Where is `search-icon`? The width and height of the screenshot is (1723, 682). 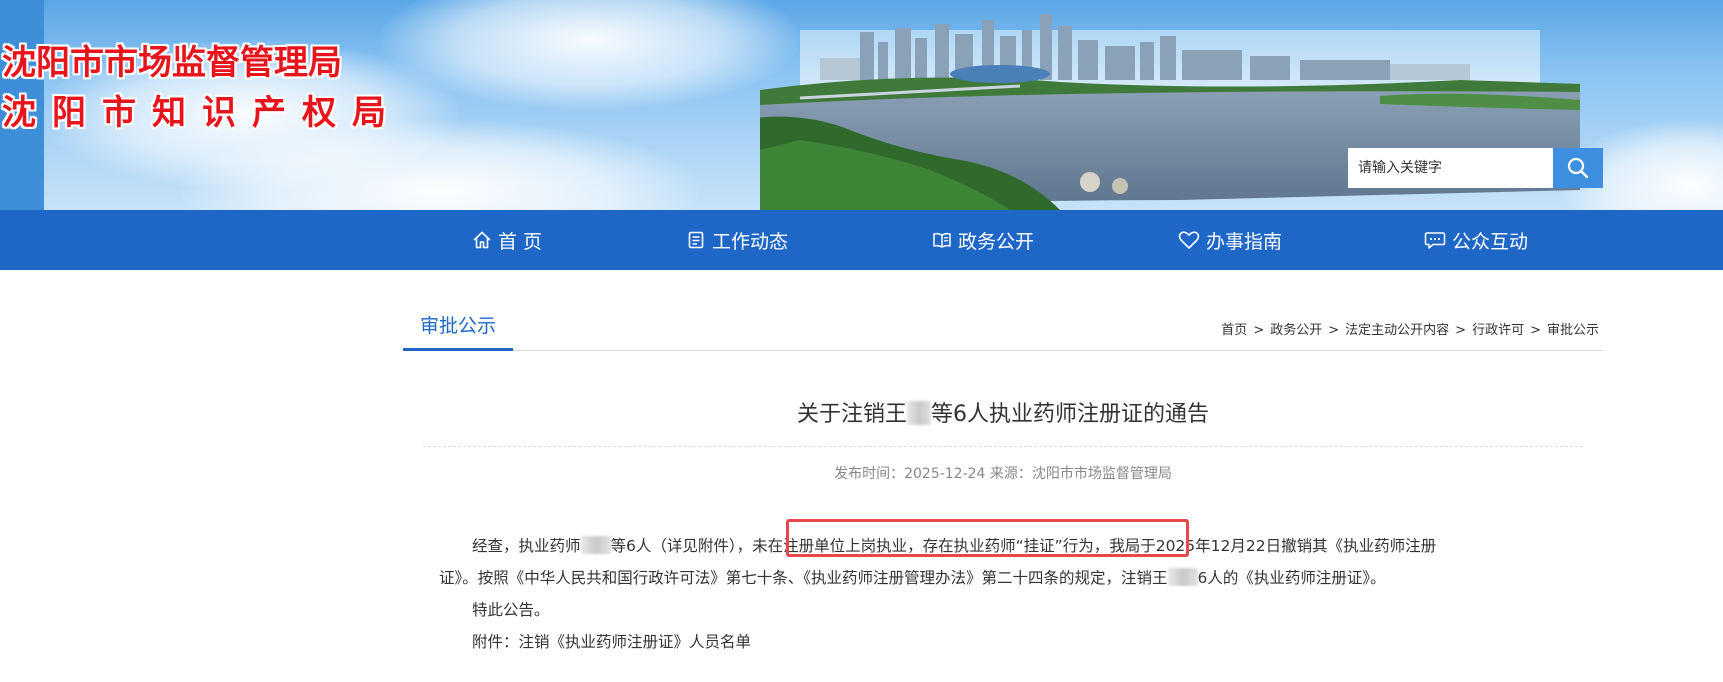 search-icon is located at coordinates (1578, 168).